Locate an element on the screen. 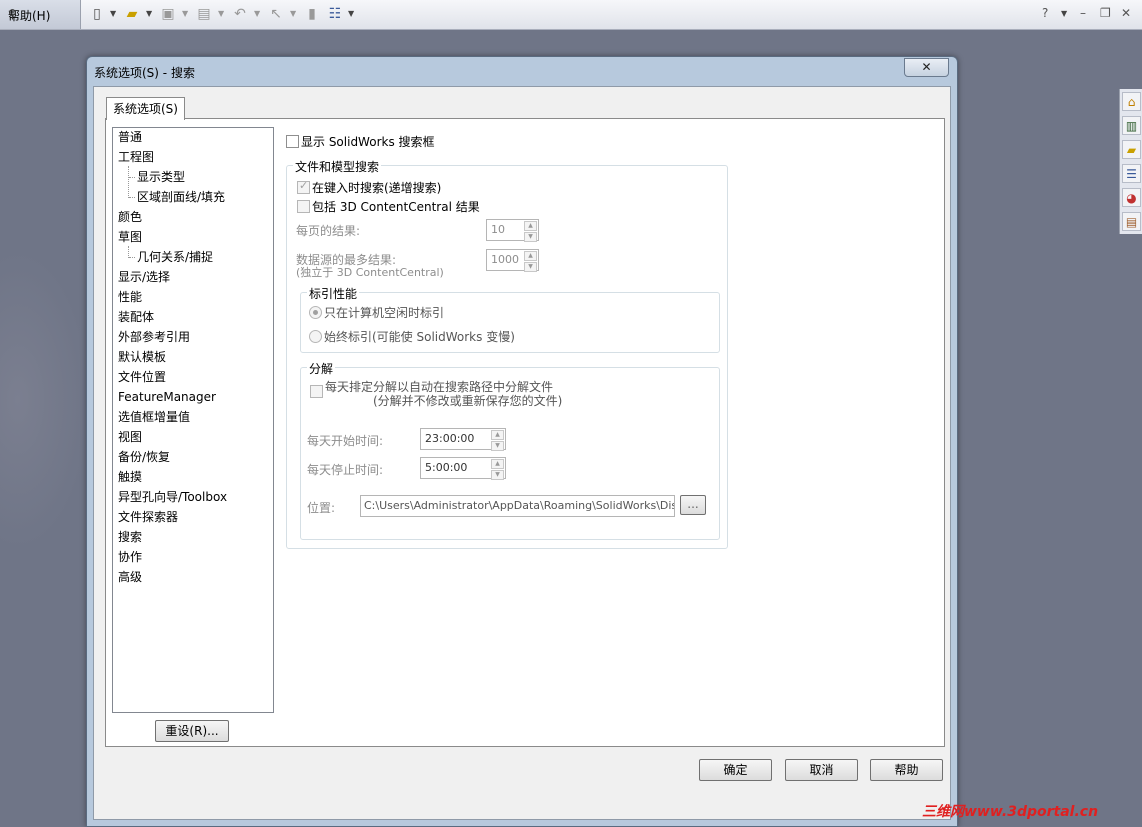 The image size is (1142, 827). tree-item-relations-snaps: 几何关系/捕捉 is located at coordinates (175, 257).